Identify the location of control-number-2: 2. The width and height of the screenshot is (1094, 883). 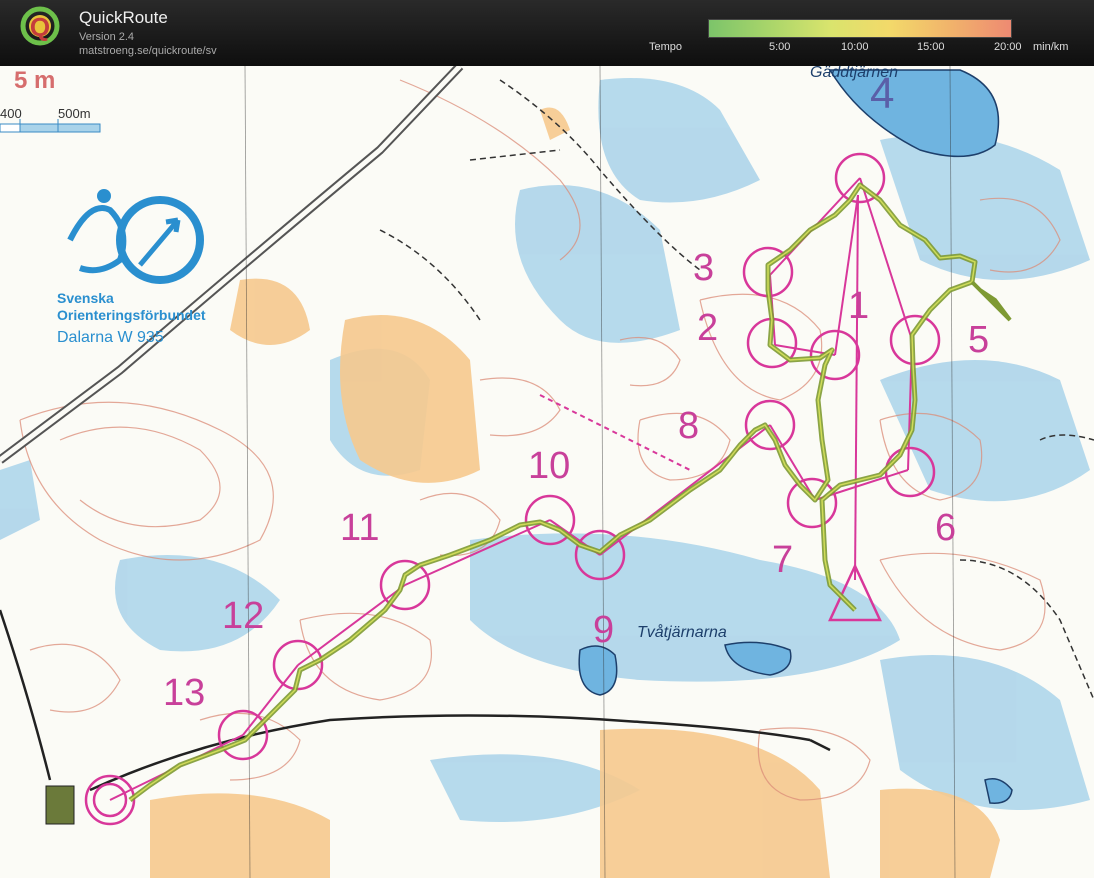
(707, 328).